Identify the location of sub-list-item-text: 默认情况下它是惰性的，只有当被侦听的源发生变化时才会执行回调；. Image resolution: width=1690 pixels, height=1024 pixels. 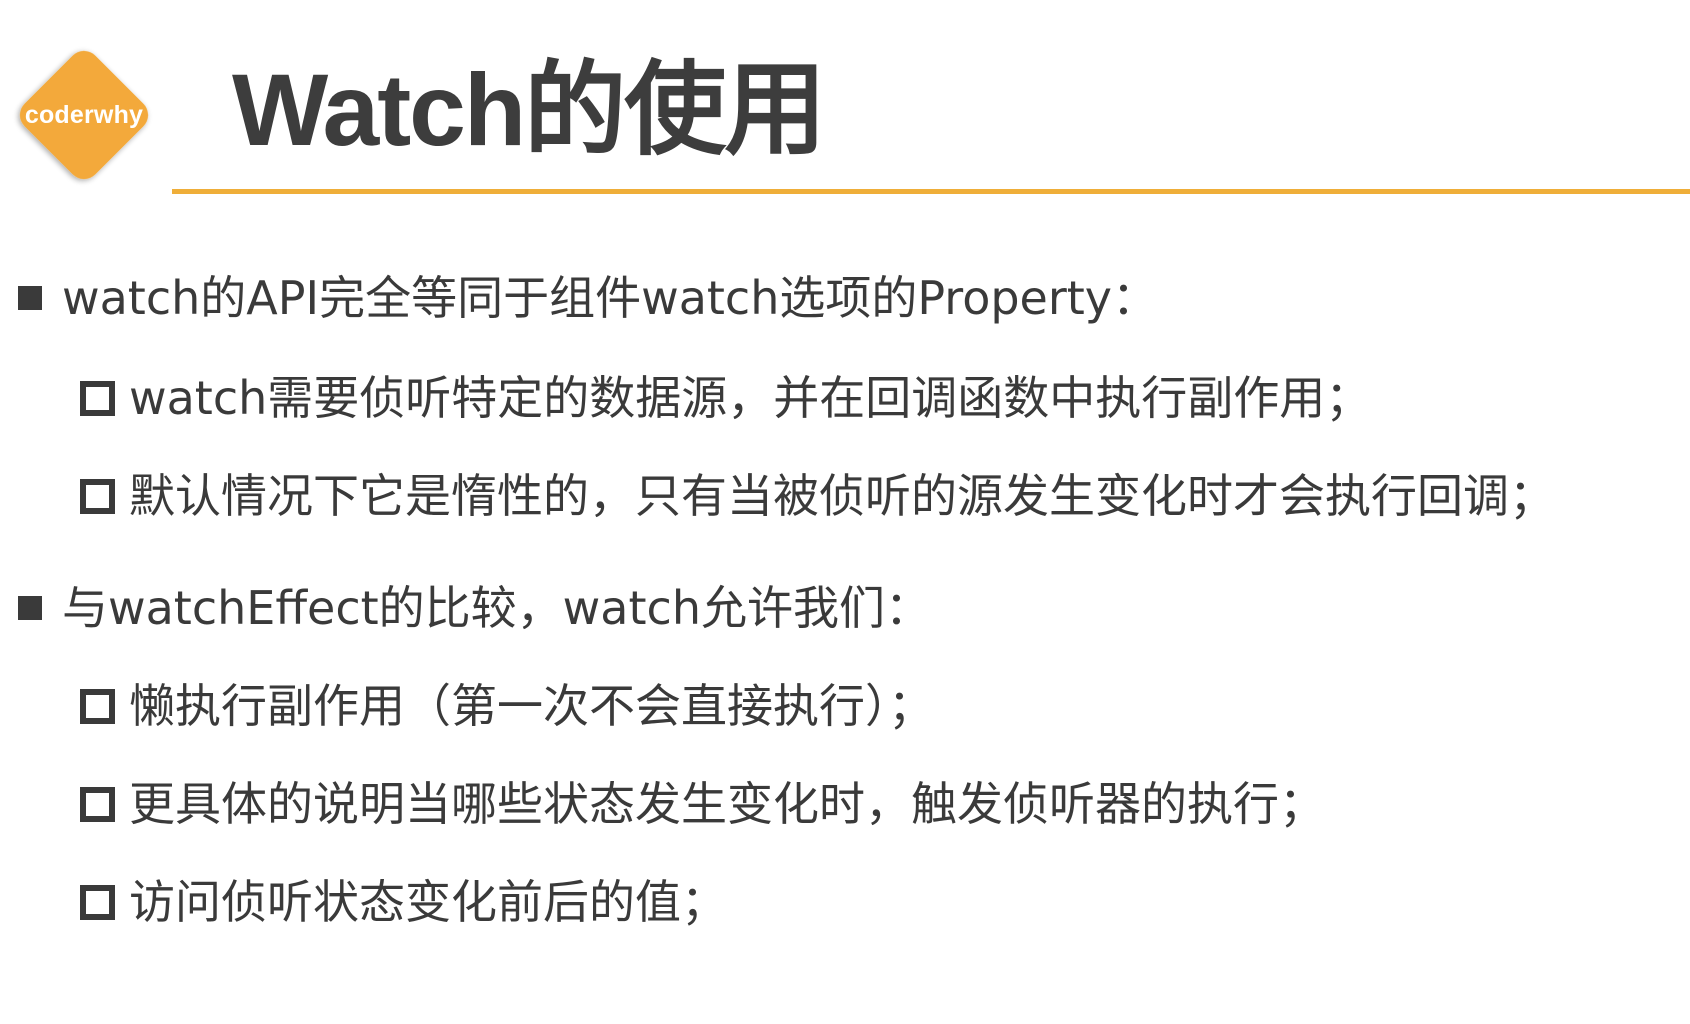
(842, 496).